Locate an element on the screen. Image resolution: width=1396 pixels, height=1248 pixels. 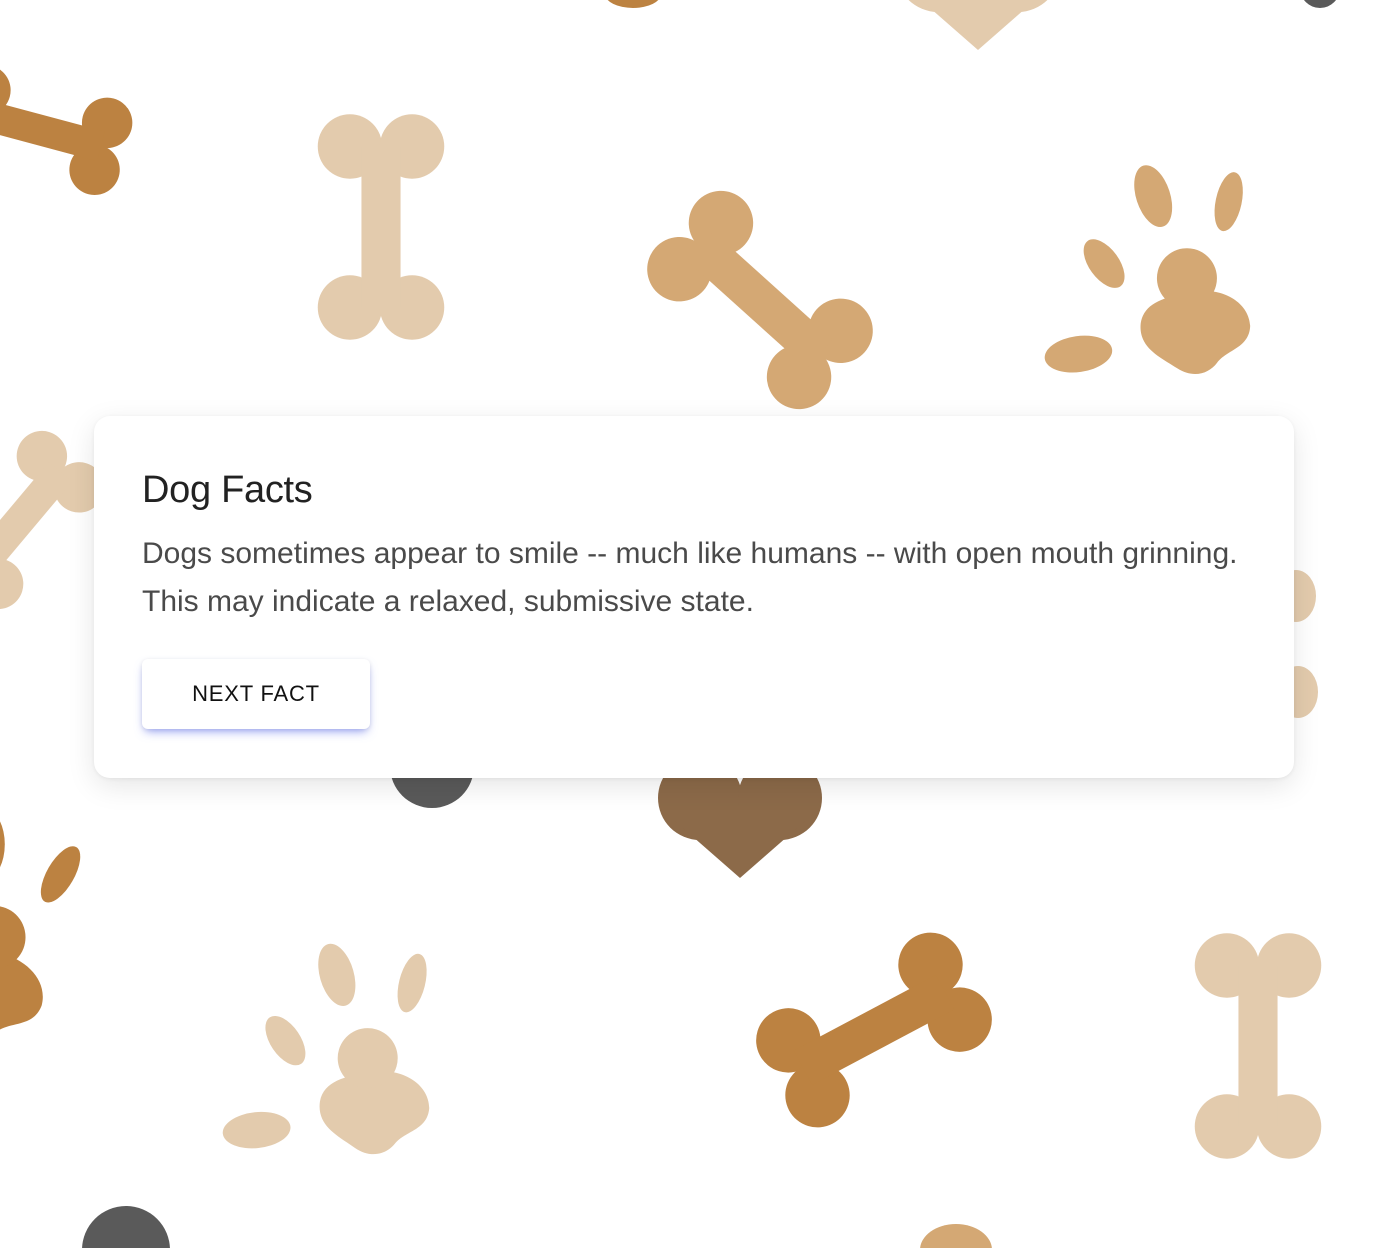
heart-icon is located at coordinates (978, 25).